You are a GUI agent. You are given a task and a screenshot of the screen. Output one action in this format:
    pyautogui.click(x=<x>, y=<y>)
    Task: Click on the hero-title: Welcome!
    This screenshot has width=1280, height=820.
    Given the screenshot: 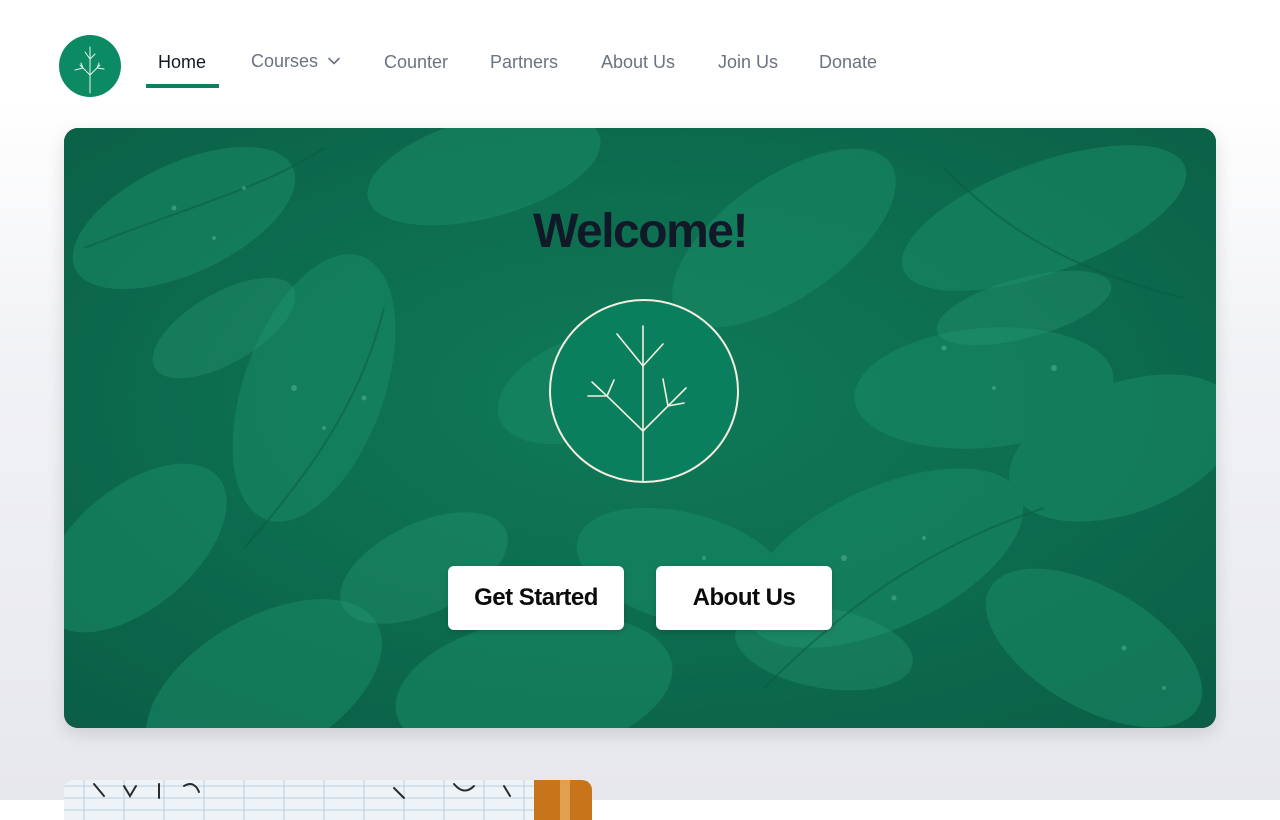 What is the action you would take?
    pyautogui.click(x=640, y=231)
    